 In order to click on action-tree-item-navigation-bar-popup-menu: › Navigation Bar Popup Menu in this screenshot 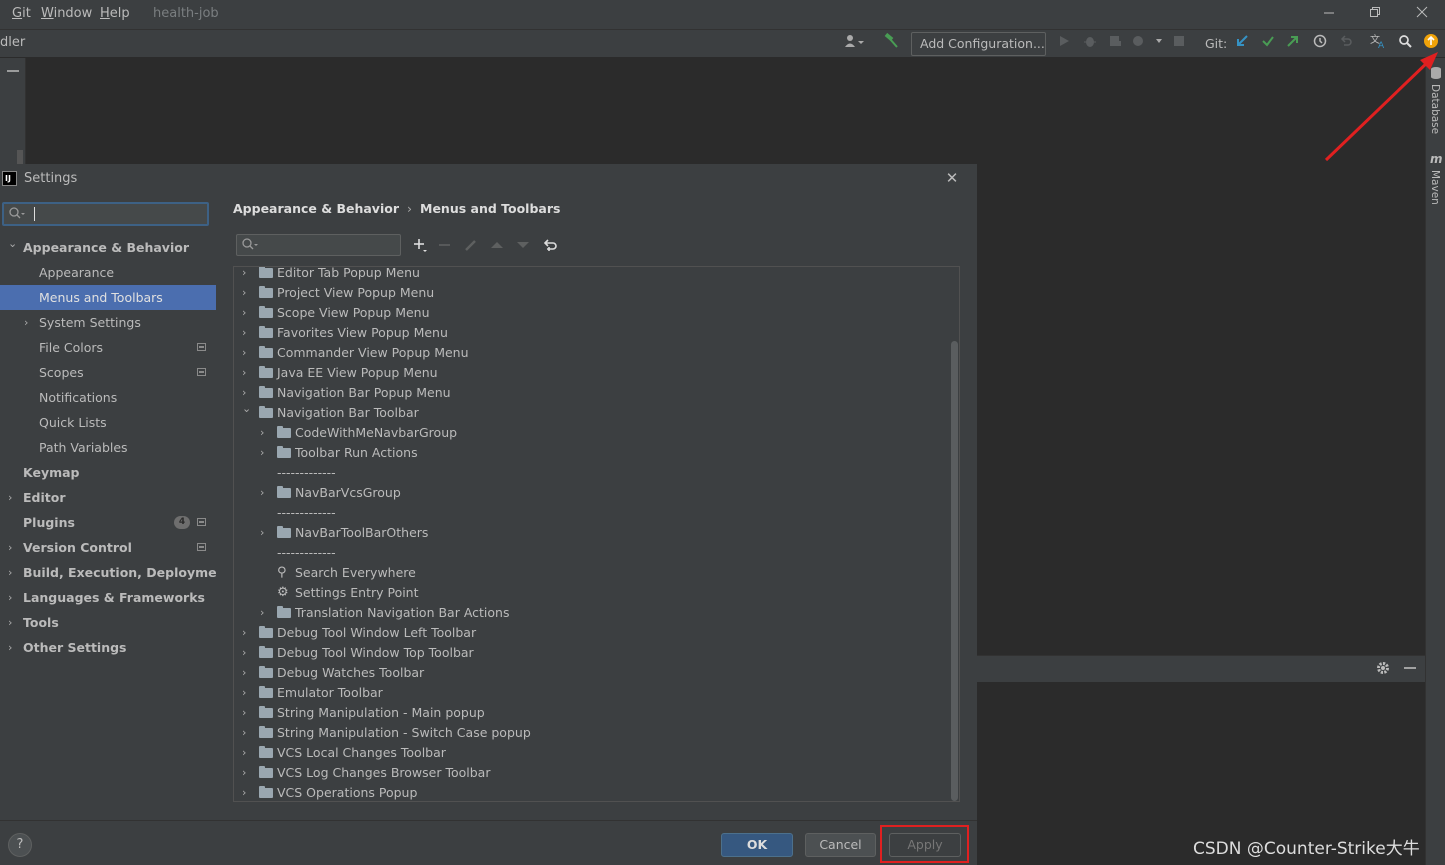, I will do `click(591, 393)`.